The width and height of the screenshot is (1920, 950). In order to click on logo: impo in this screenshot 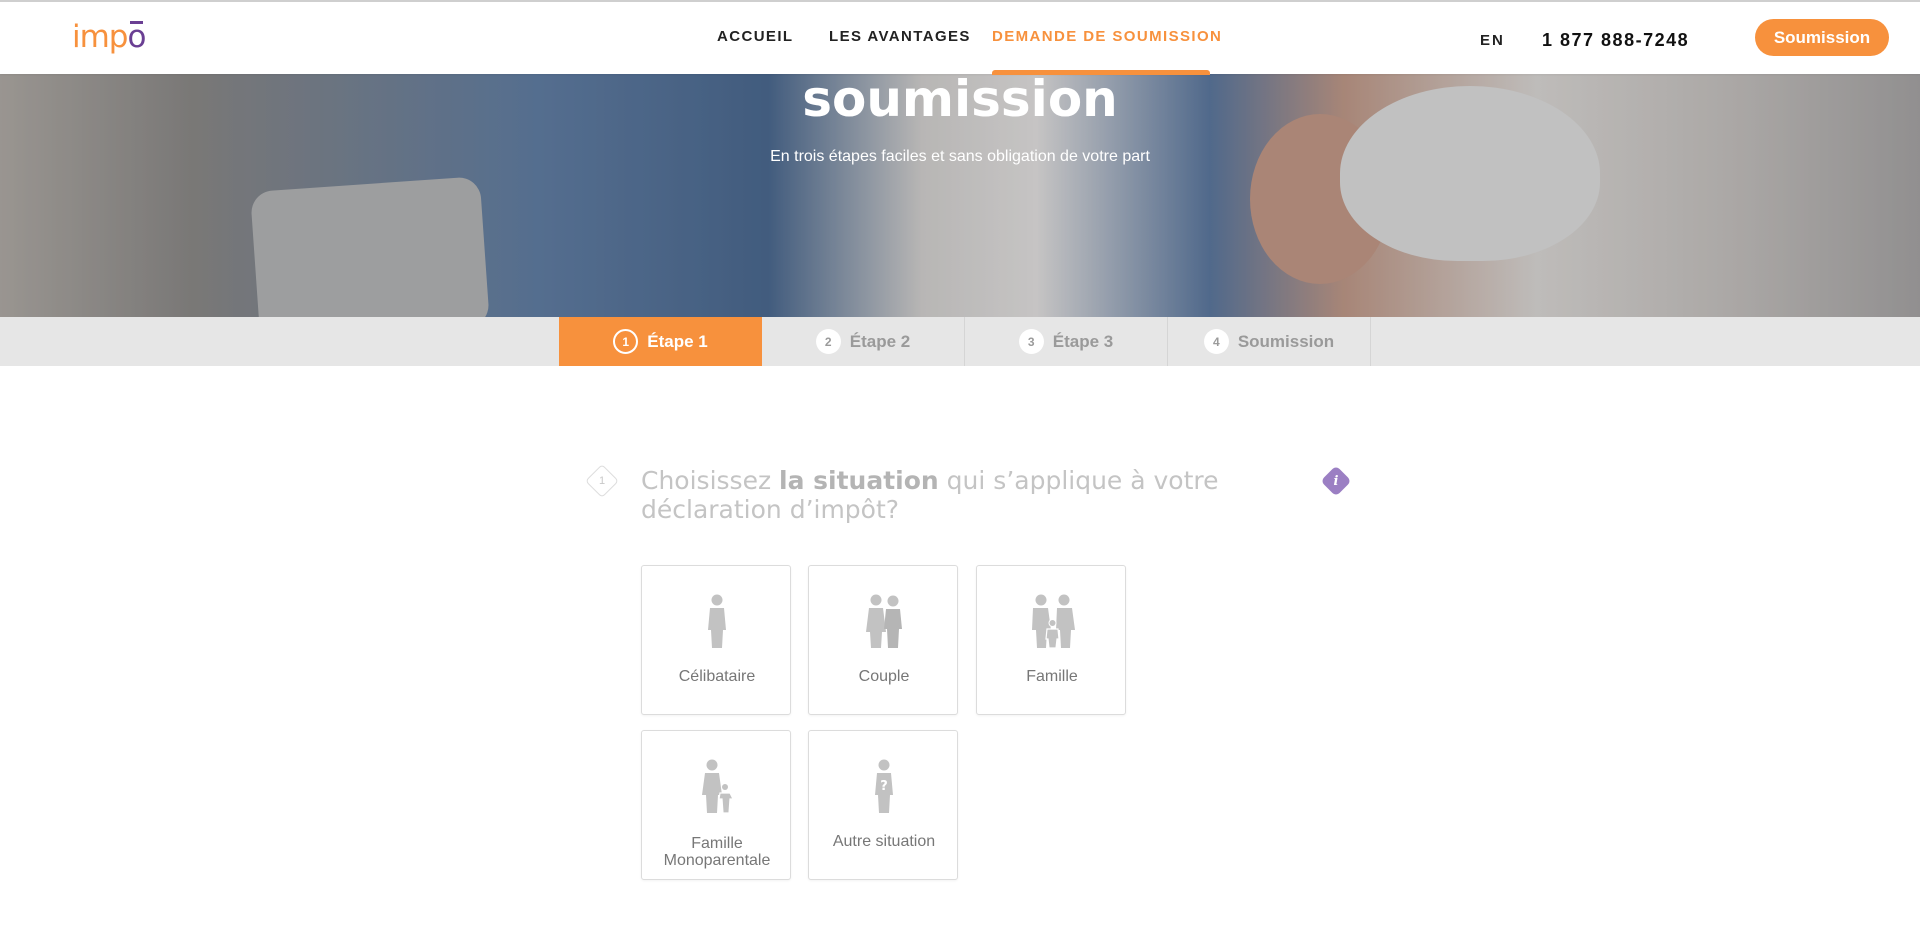, I will do `click(109, 37)`.